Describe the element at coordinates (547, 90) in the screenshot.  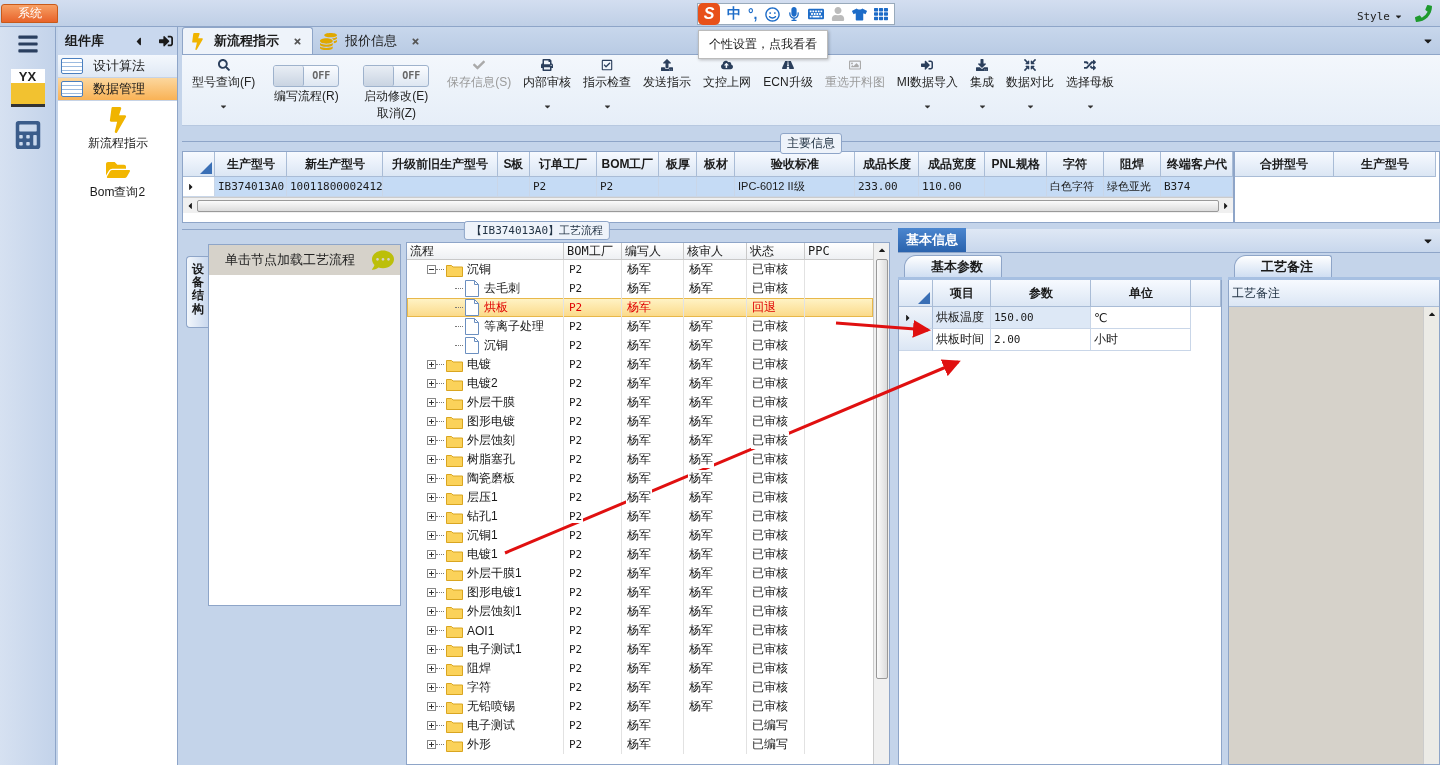
I see `toolbar-button: 内部审核` at that location.